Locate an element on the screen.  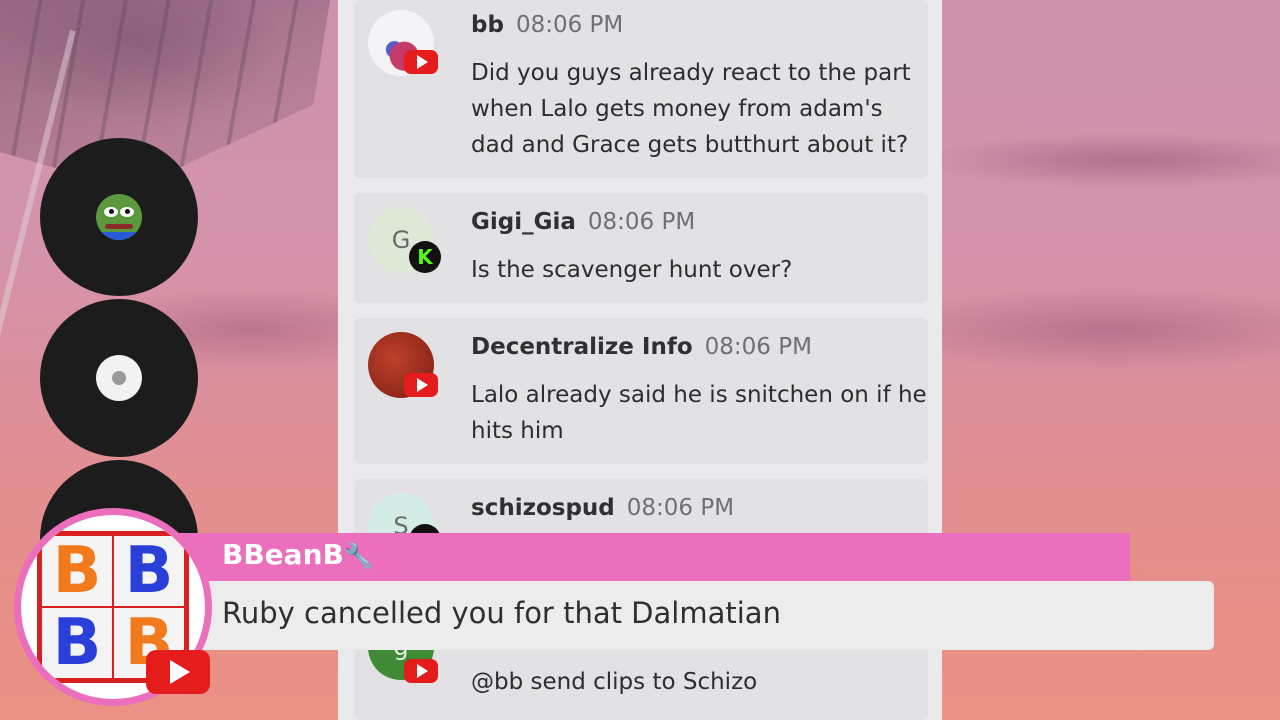
highlight-username: BBeanB is located at coordinates (283, 554).